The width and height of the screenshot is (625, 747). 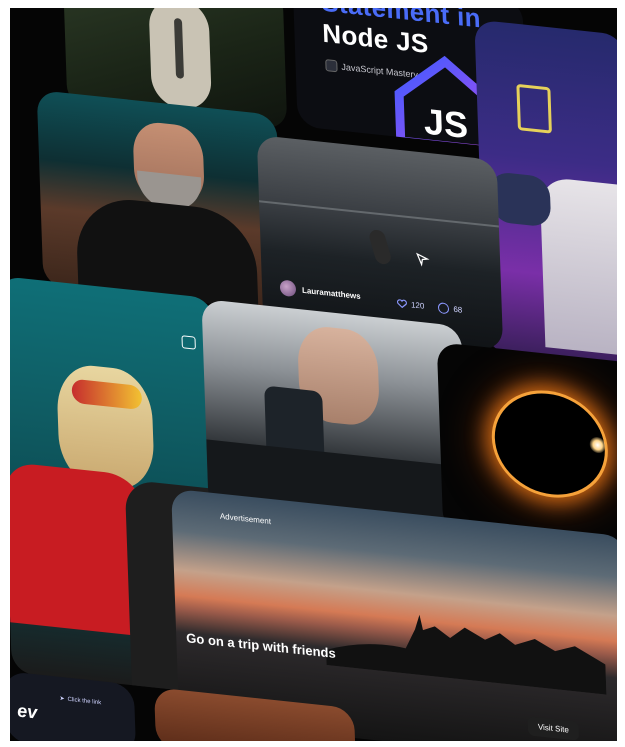 What do you see at coordinates (331, 293) in the screenshot?
I see `author-name: Lauramatthews` at bounding box center [331, 293].